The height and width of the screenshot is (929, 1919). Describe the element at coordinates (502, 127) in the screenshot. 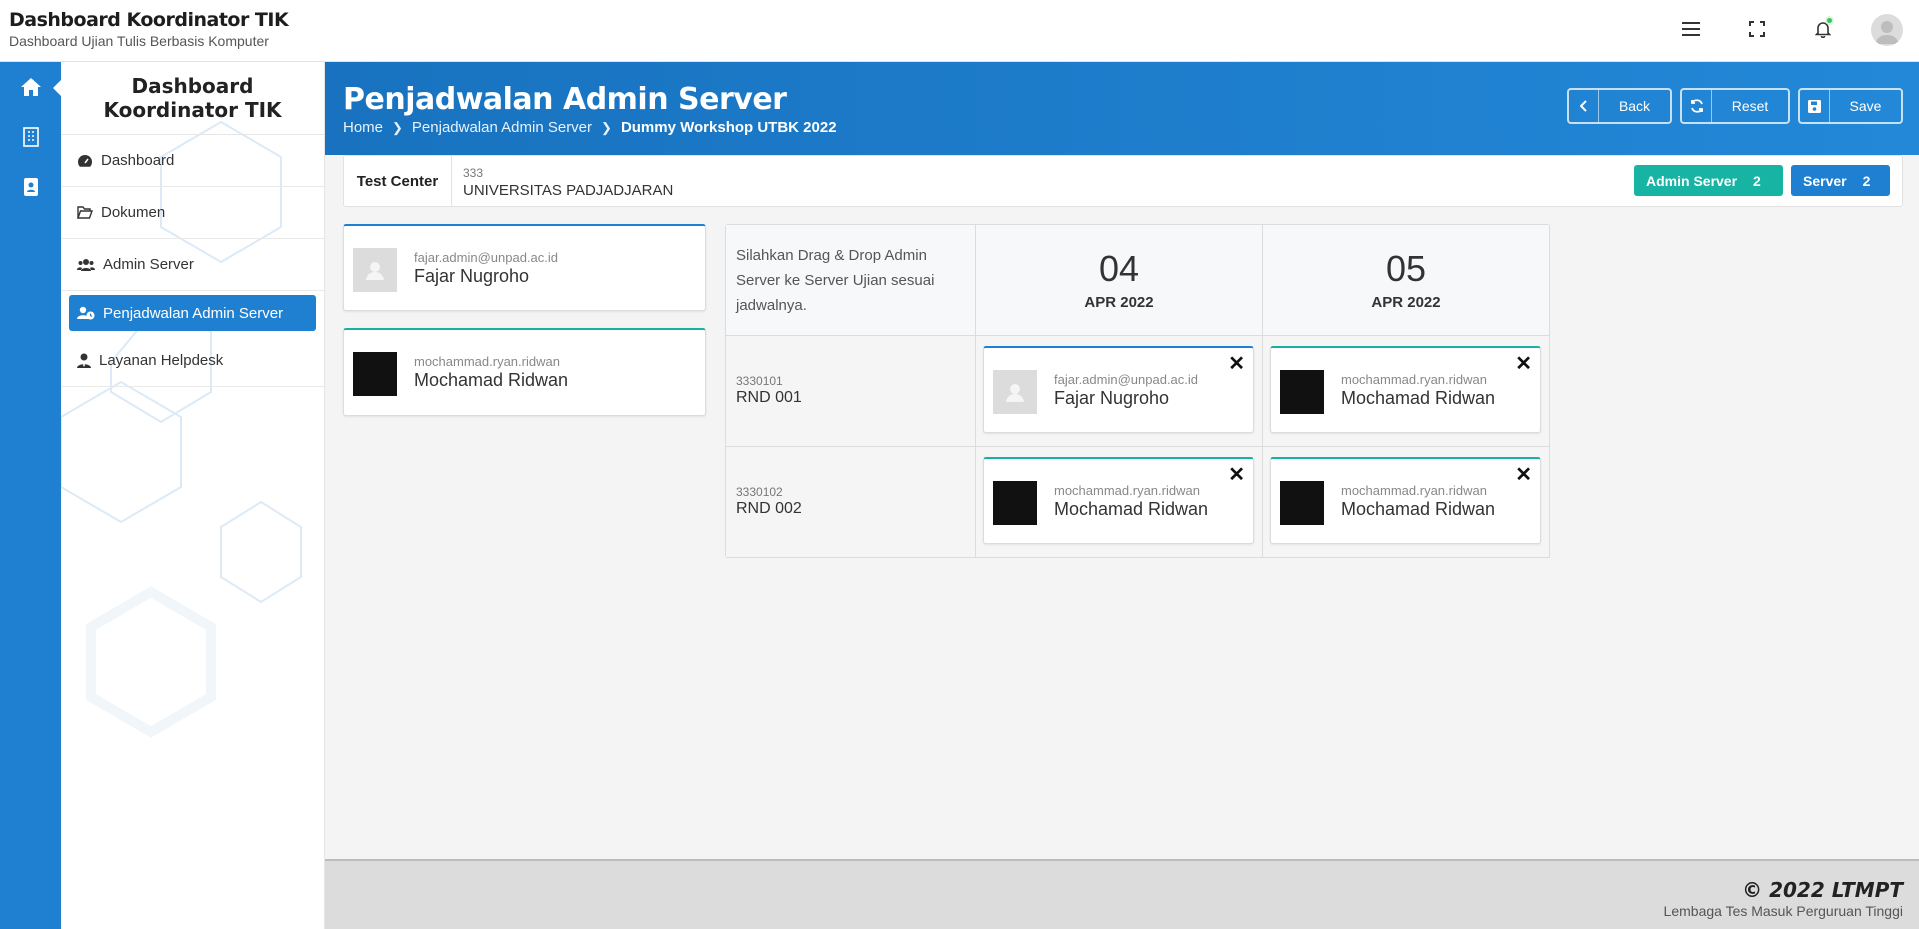

I see `breadcrumb-penjadwalan: Penjadwalan Admin Server` at that location.